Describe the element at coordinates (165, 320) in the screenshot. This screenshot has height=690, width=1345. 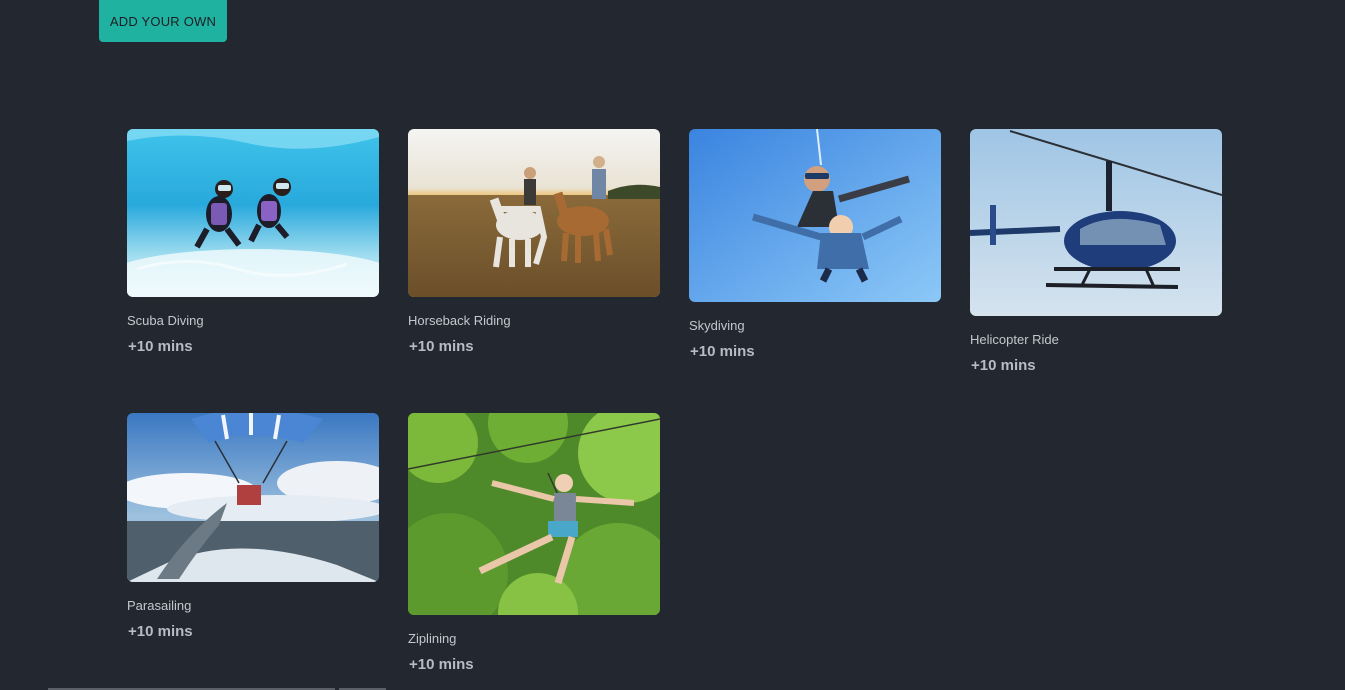
I see `activity-name: Scuba Diving` at that location.